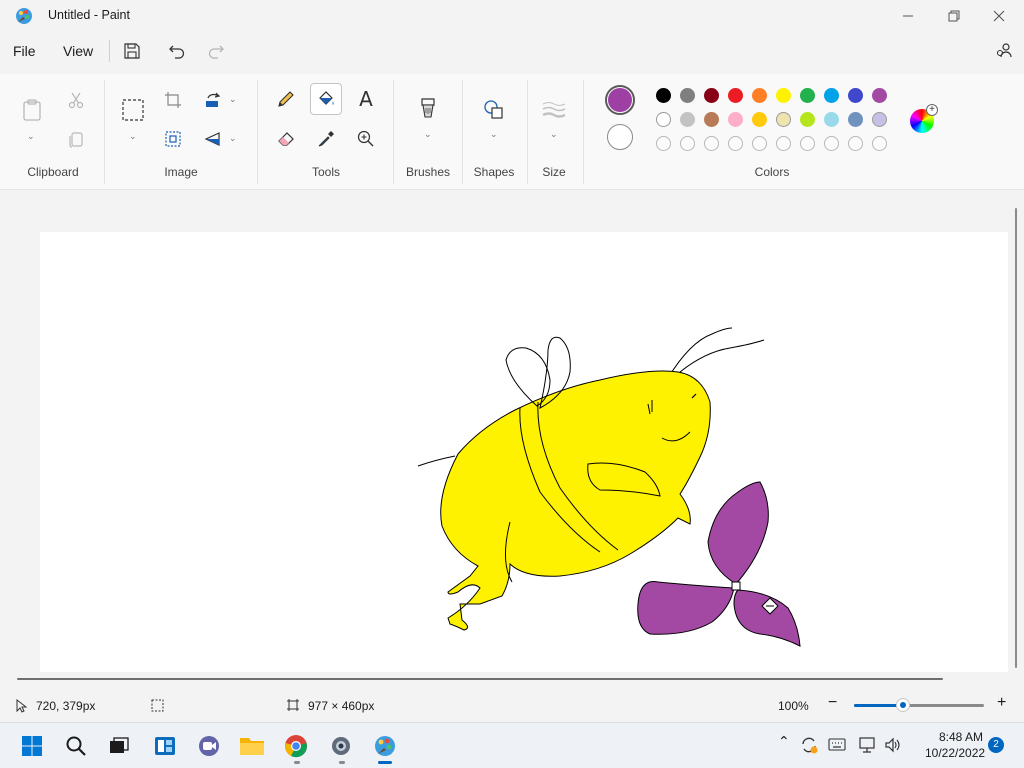 The width and height of the screenshot is (1024, 768). Describe the element at coordinates (32, 110) in the screenshot. I see `paste-button` at that location.